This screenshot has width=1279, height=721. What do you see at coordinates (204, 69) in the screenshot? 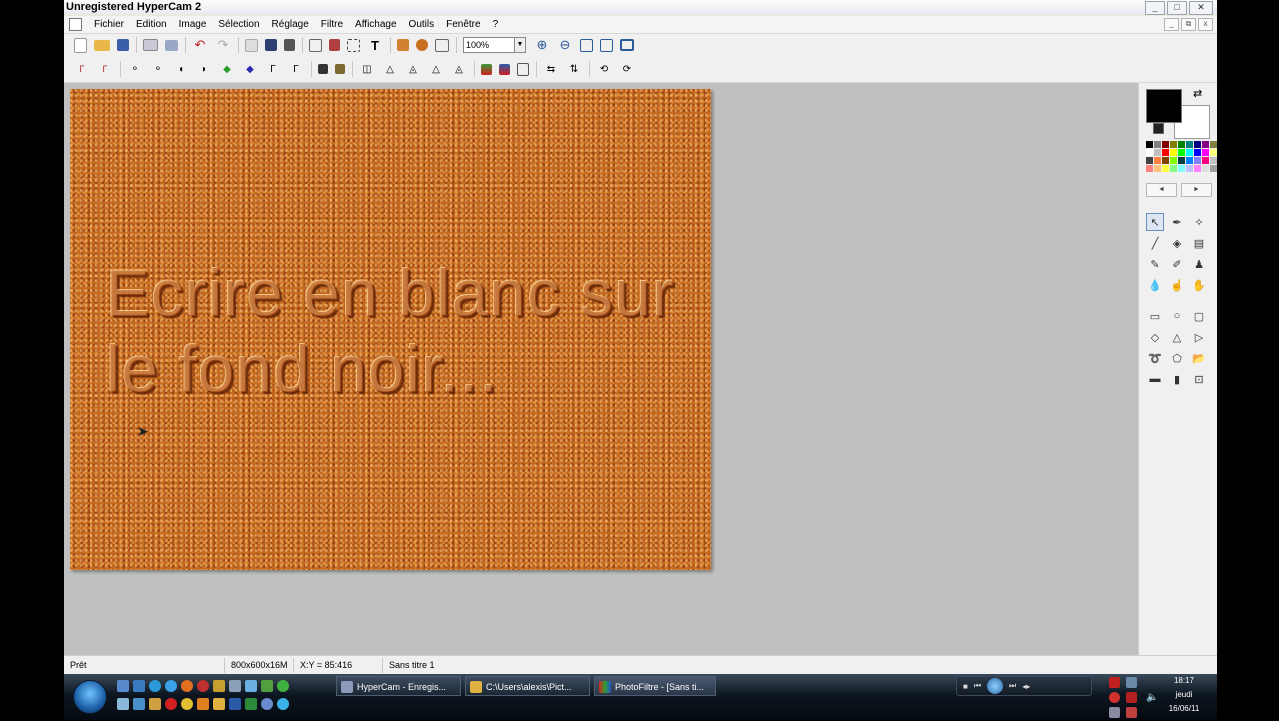
I see `contrast-up-icon: ◗` at bounding box center [204, 69].